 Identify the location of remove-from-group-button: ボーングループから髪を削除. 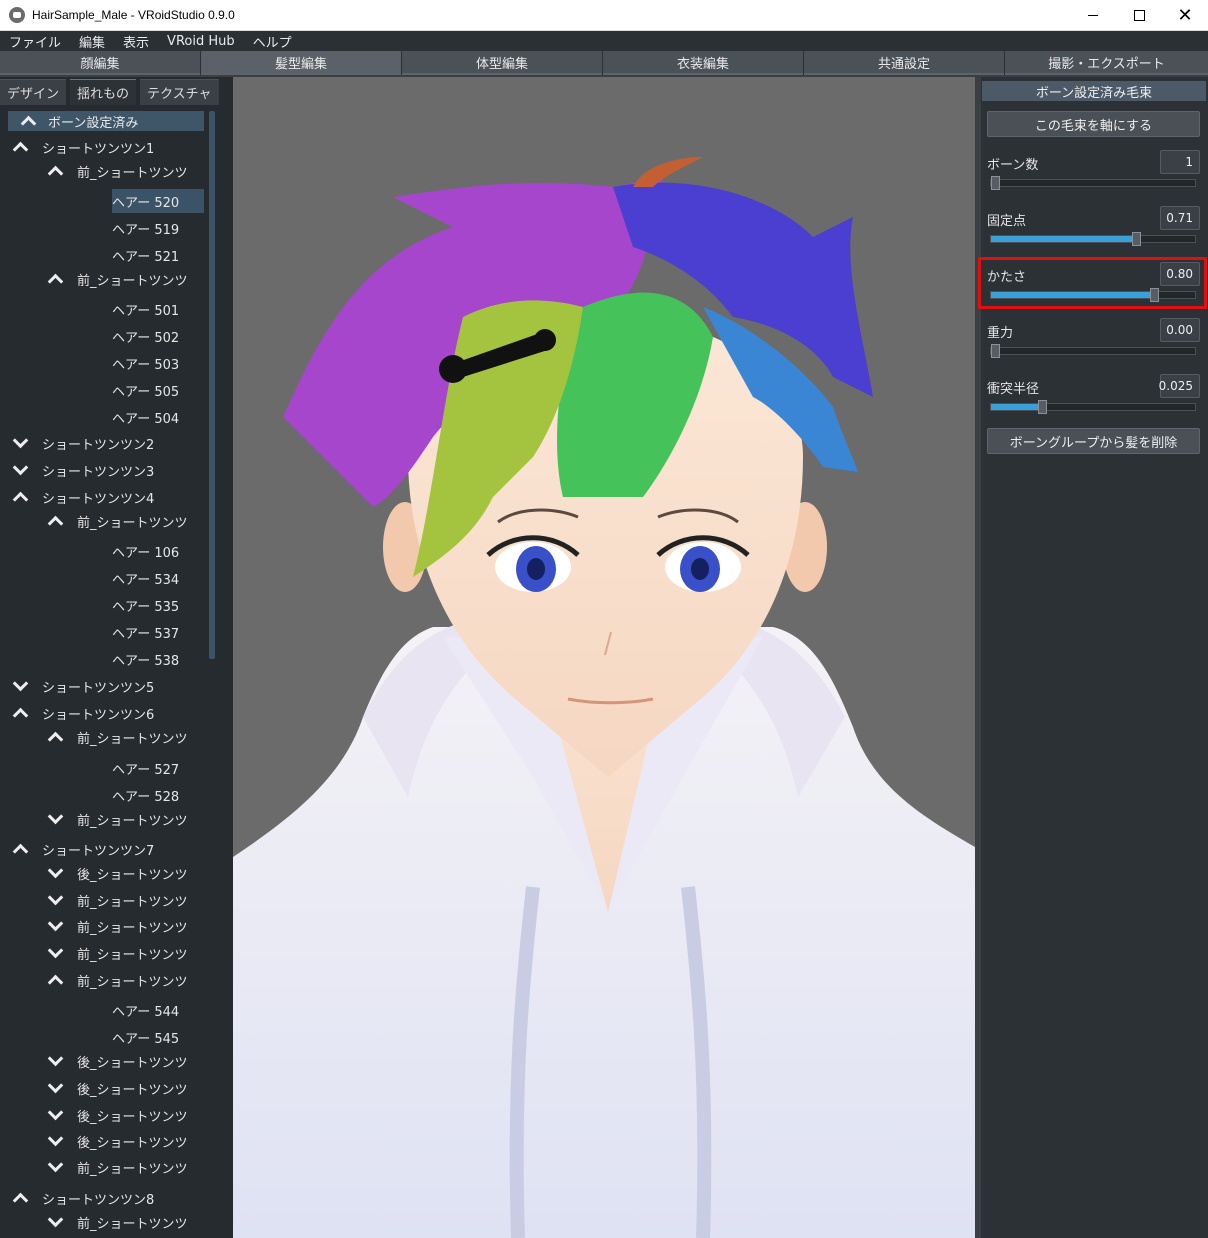
(1093, 441).